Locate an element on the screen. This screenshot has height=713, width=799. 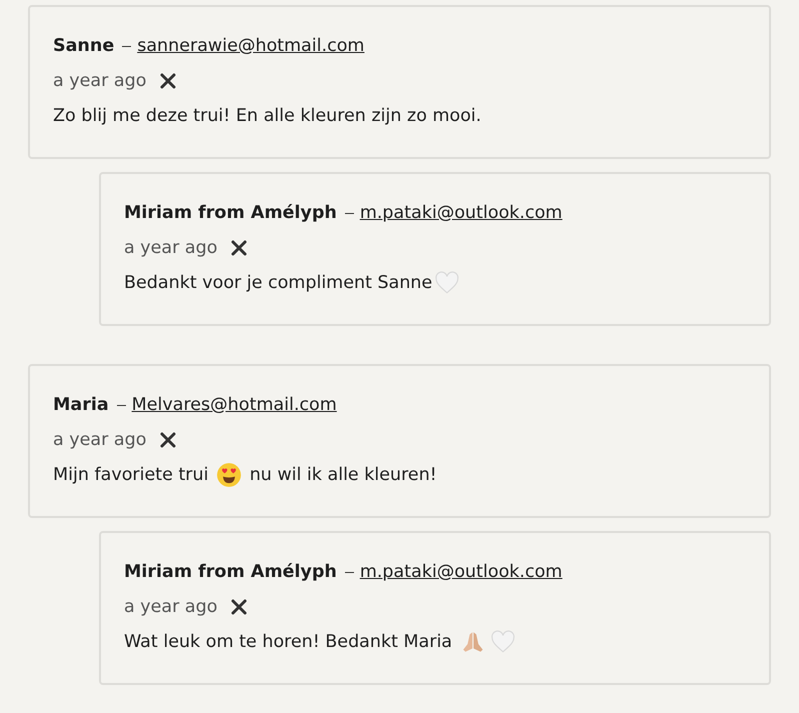
author-name: Sanne is located at coordinates (83, 46).